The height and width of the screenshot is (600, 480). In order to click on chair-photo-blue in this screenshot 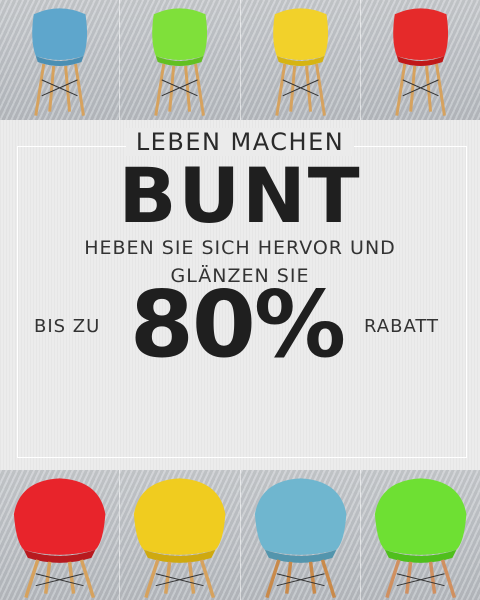, I will do `click(60, 60)`.